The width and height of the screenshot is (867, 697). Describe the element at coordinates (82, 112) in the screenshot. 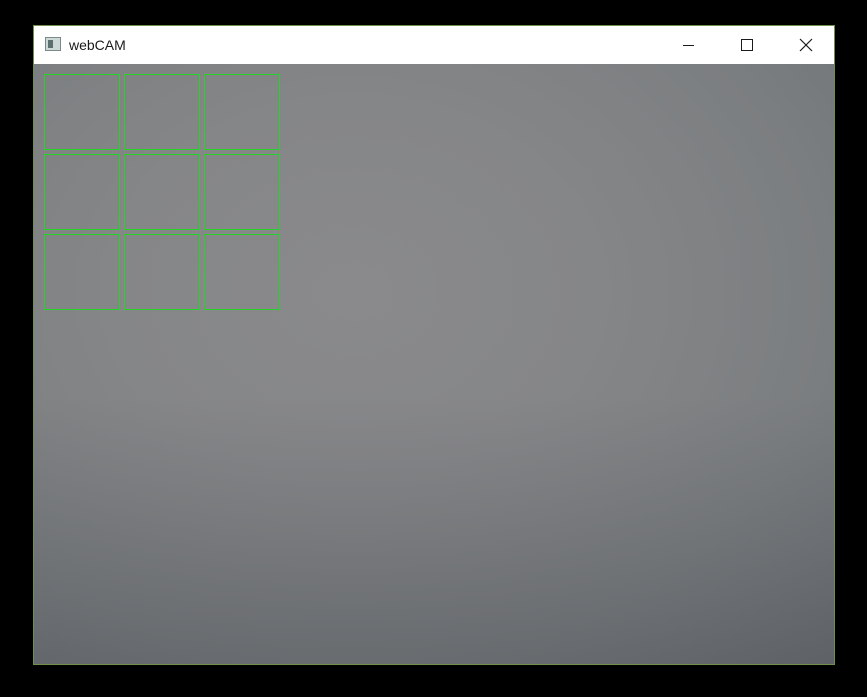

I see `grid-cell-r1c1` at that location.